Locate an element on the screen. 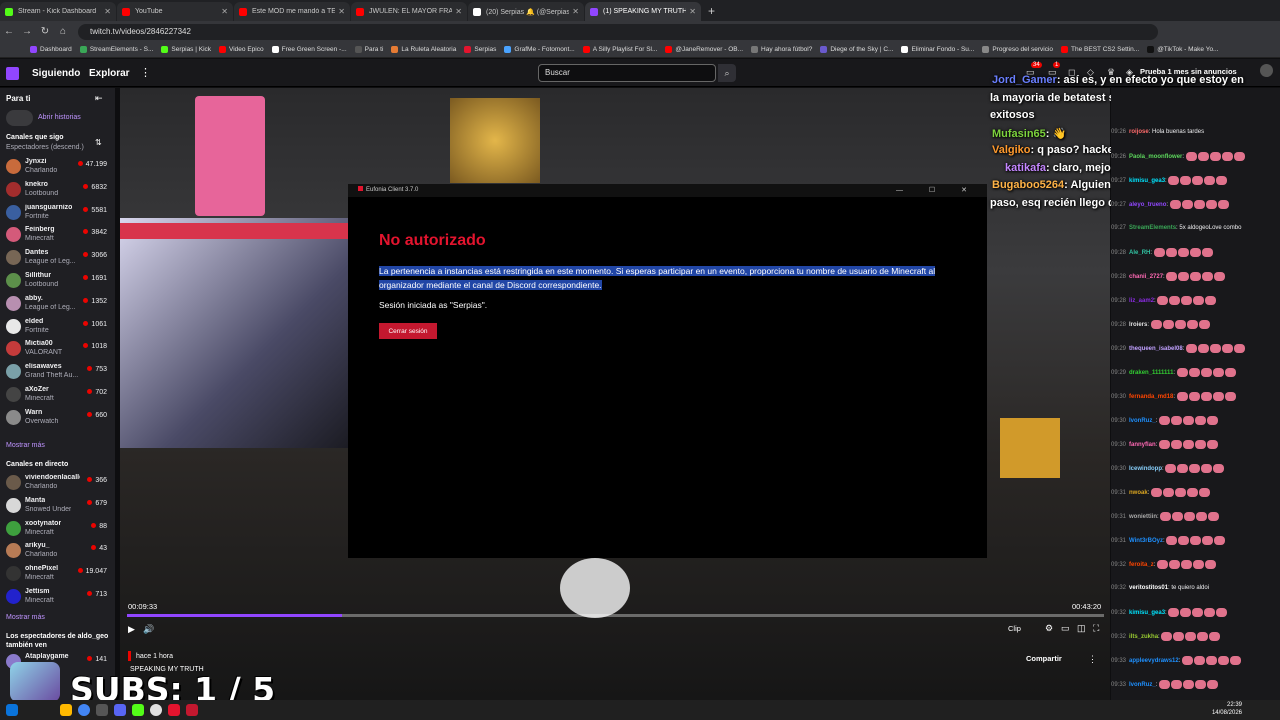  more-options-icon: ⋮ is located at coordinates (1092, 659).